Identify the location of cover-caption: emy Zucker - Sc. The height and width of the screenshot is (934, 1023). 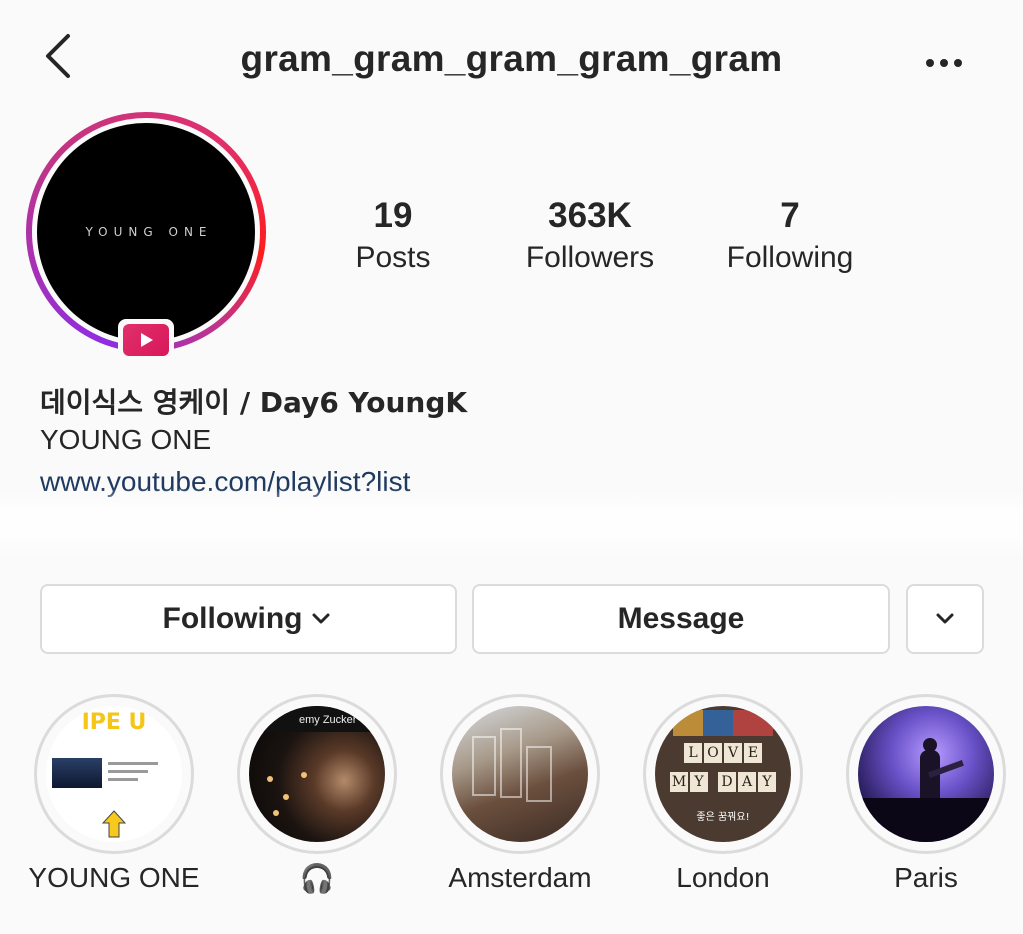
(317, 719).